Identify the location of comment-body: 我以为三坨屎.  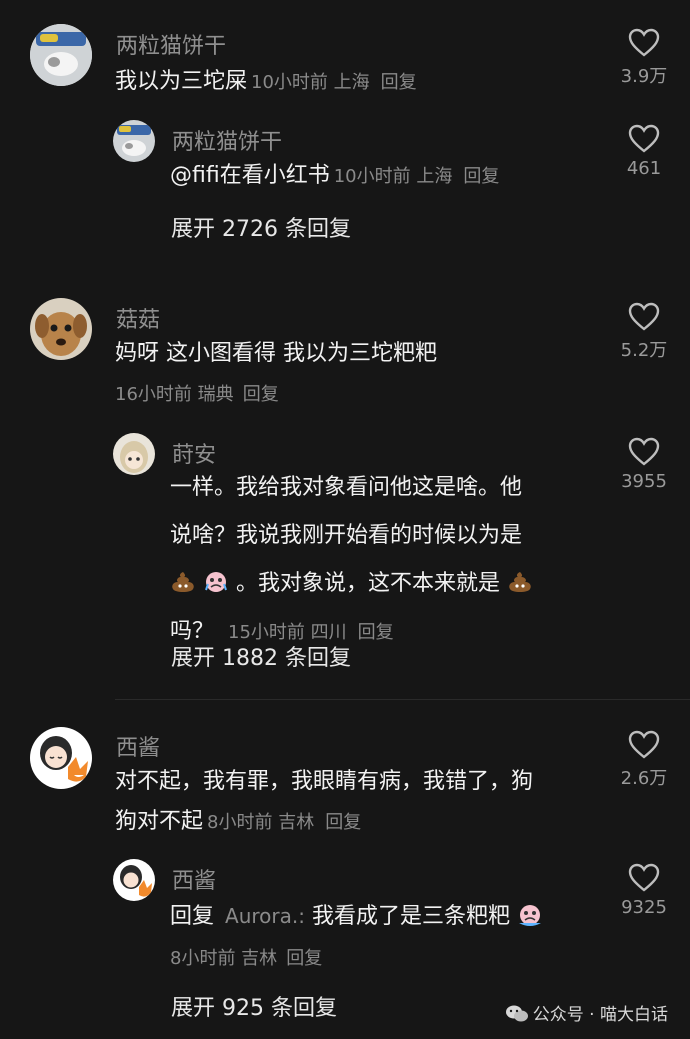
(181, 81).